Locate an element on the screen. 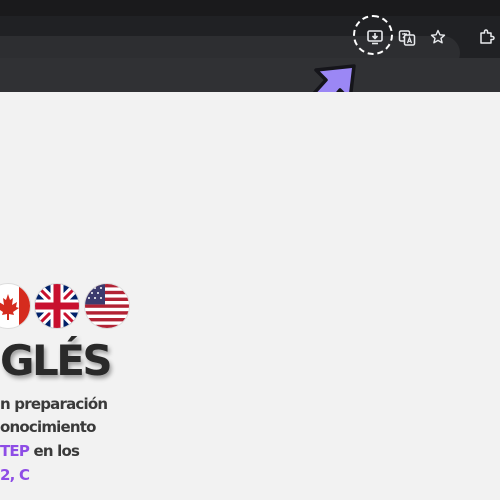  usa-flag-icon is located at coordinates (107, 306).